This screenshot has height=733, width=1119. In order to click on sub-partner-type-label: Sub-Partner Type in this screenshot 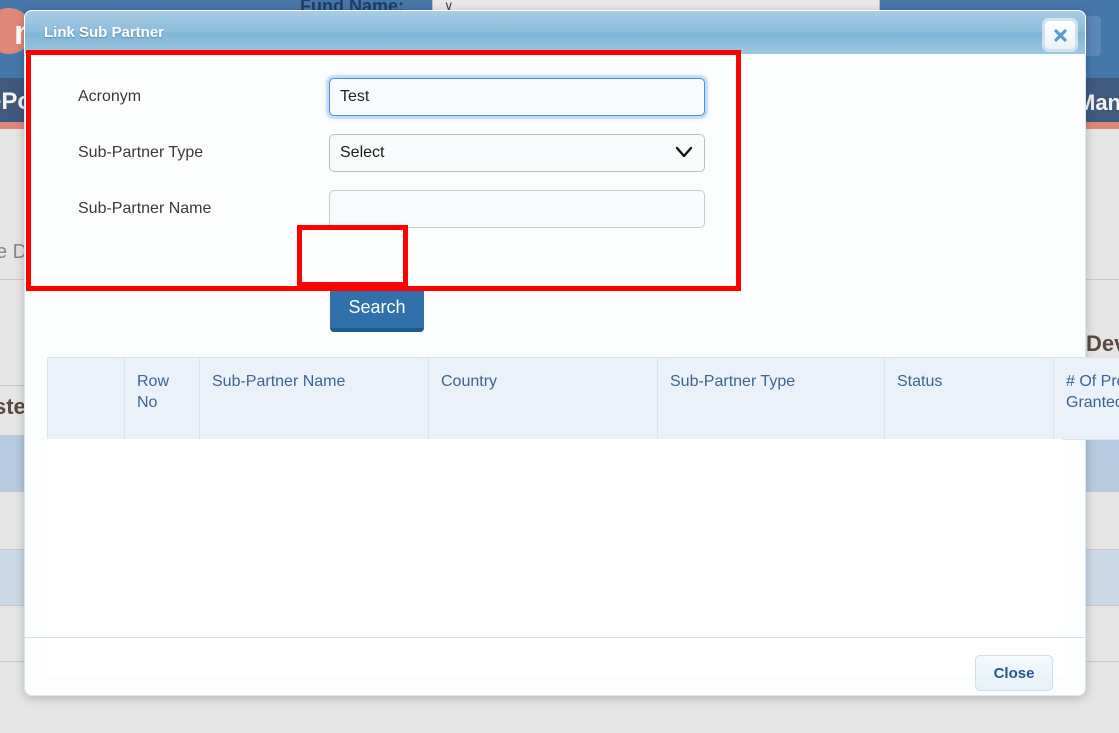, I will do `click(141, 152)`.